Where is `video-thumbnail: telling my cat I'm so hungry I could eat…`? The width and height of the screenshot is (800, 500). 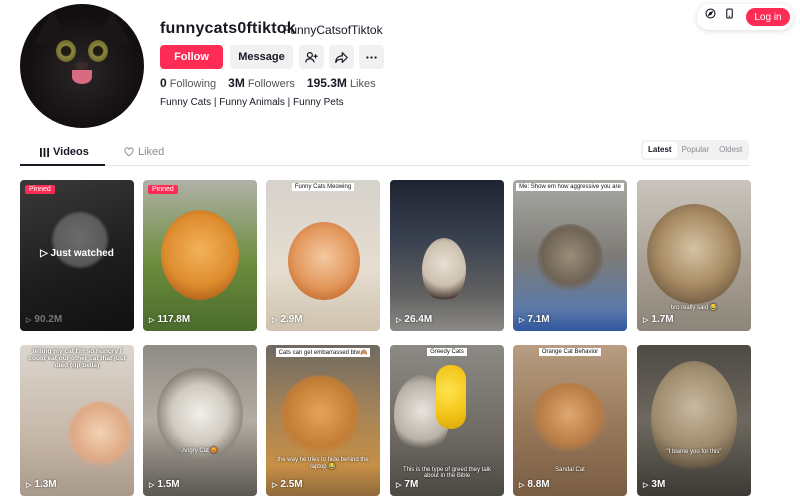
video-thumbnail: telling my cat I'm so hungry I could eat… is located at coordinates (77, 420).